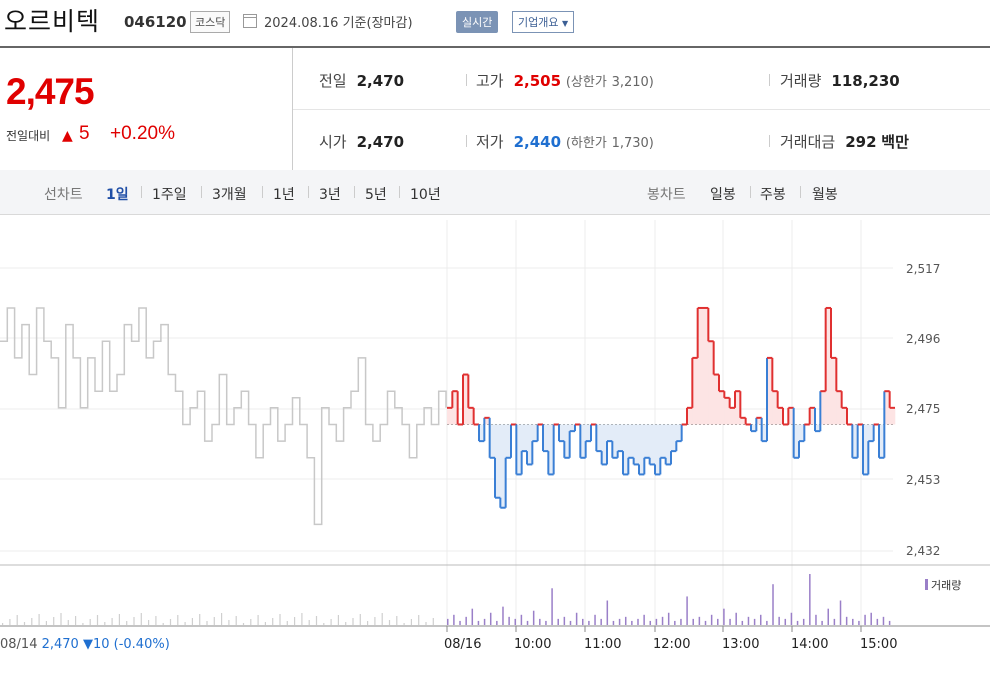  Describe the element at coordinates (565, 23) in the screenshot. I see `chevron-down-icon: ▼` at that location.